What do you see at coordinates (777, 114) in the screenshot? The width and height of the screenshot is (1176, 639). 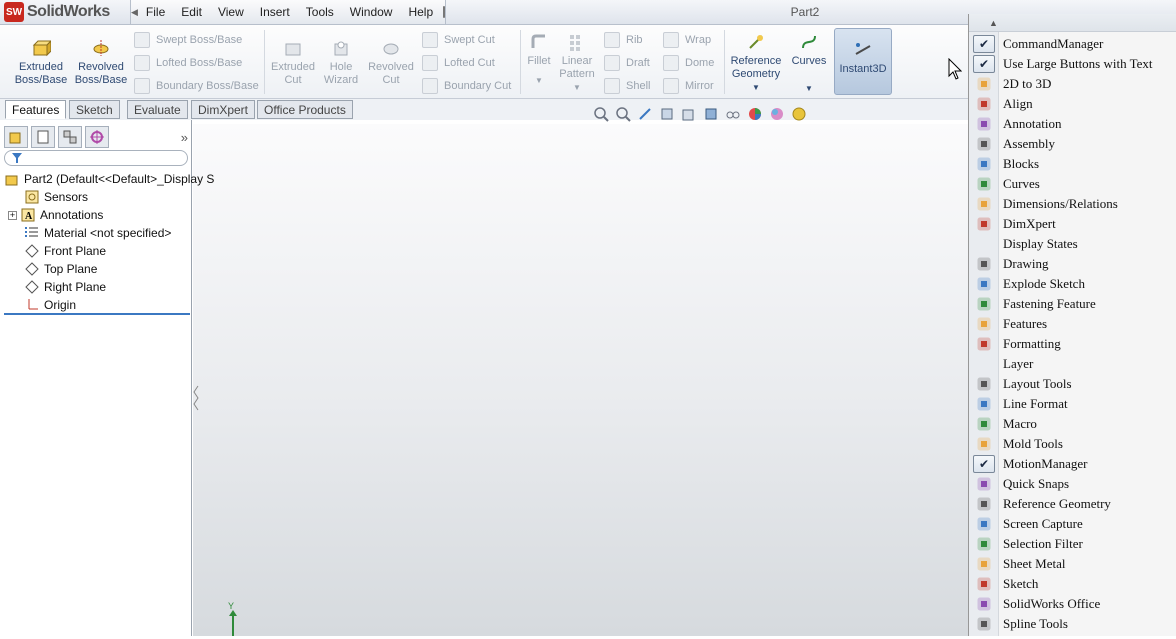 I see `apply-scene-icon` at bounding box center [777, 114].